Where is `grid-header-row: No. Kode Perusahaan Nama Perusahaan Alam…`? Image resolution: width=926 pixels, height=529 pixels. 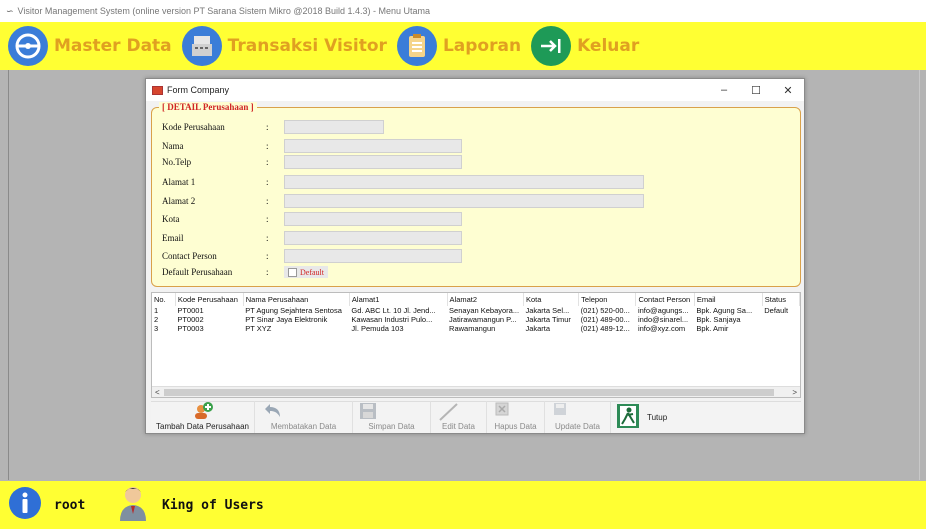 grid-header-row: No. Kode Perusahaan Nama Perusahaan Alam… is located at coordinates (476, 299).